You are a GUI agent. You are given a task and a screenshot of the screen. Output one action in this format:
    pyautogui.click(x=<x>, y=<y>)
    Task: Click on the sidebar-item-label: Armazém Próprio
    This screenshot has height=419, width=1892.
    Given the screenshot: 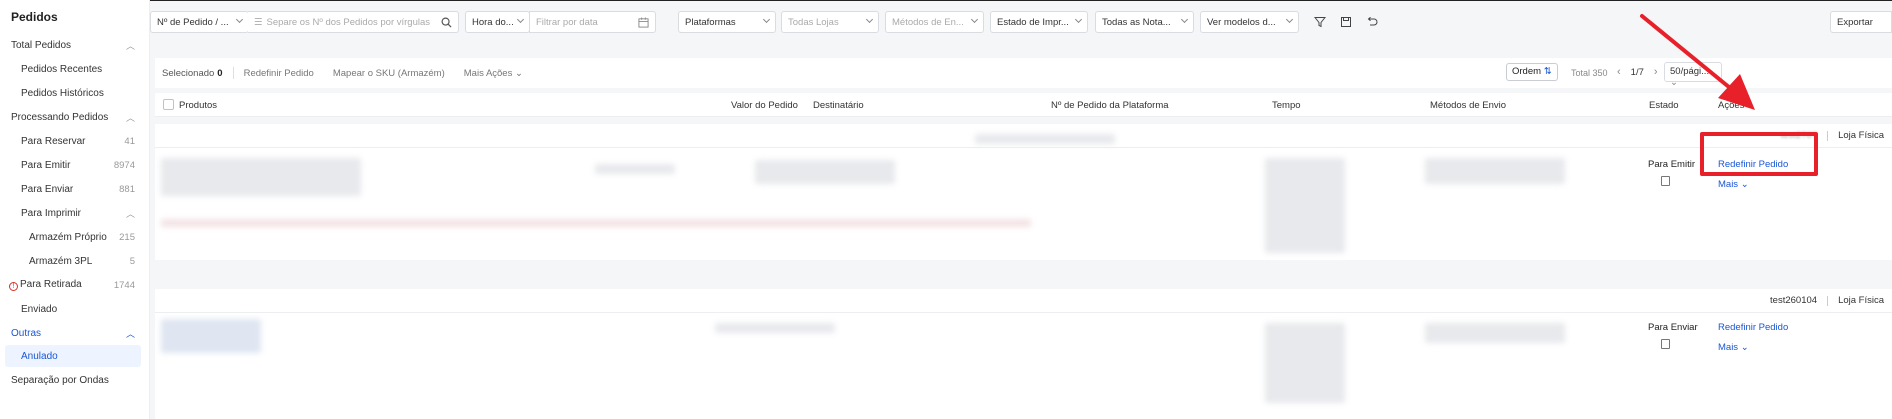 What is the action you would take?
    pyautogui.click(x=68, y=237)
    